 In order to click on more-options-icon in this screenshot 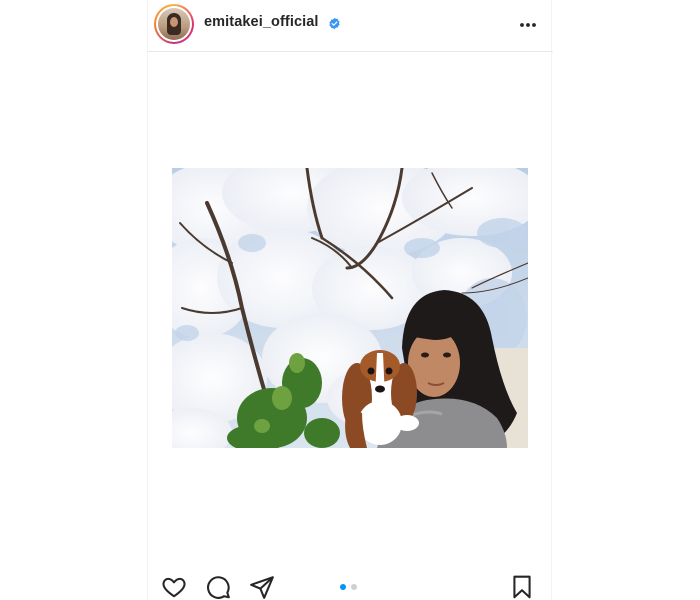, I will do `click(528, 25)`.